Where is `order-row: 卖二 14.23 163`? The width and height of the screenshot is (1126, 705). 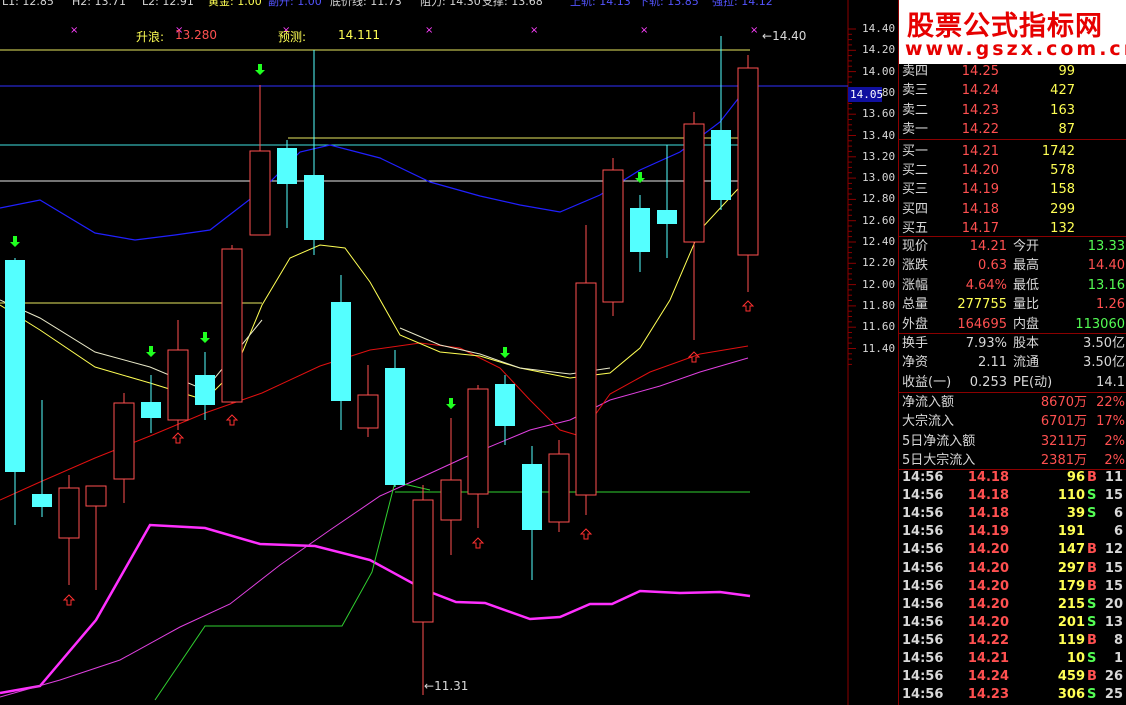 order-row: 卖二 14.23 163 is located at coordinates (1012, 111).